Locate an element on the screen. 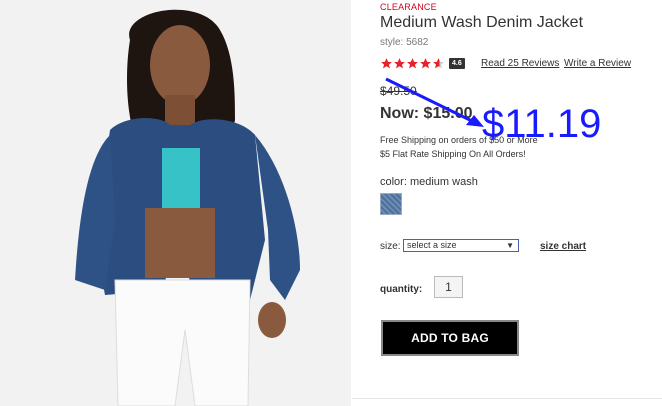 The width and height of the screenshot is (662, 406). size-label: size: is located at coordinates (390, 246).